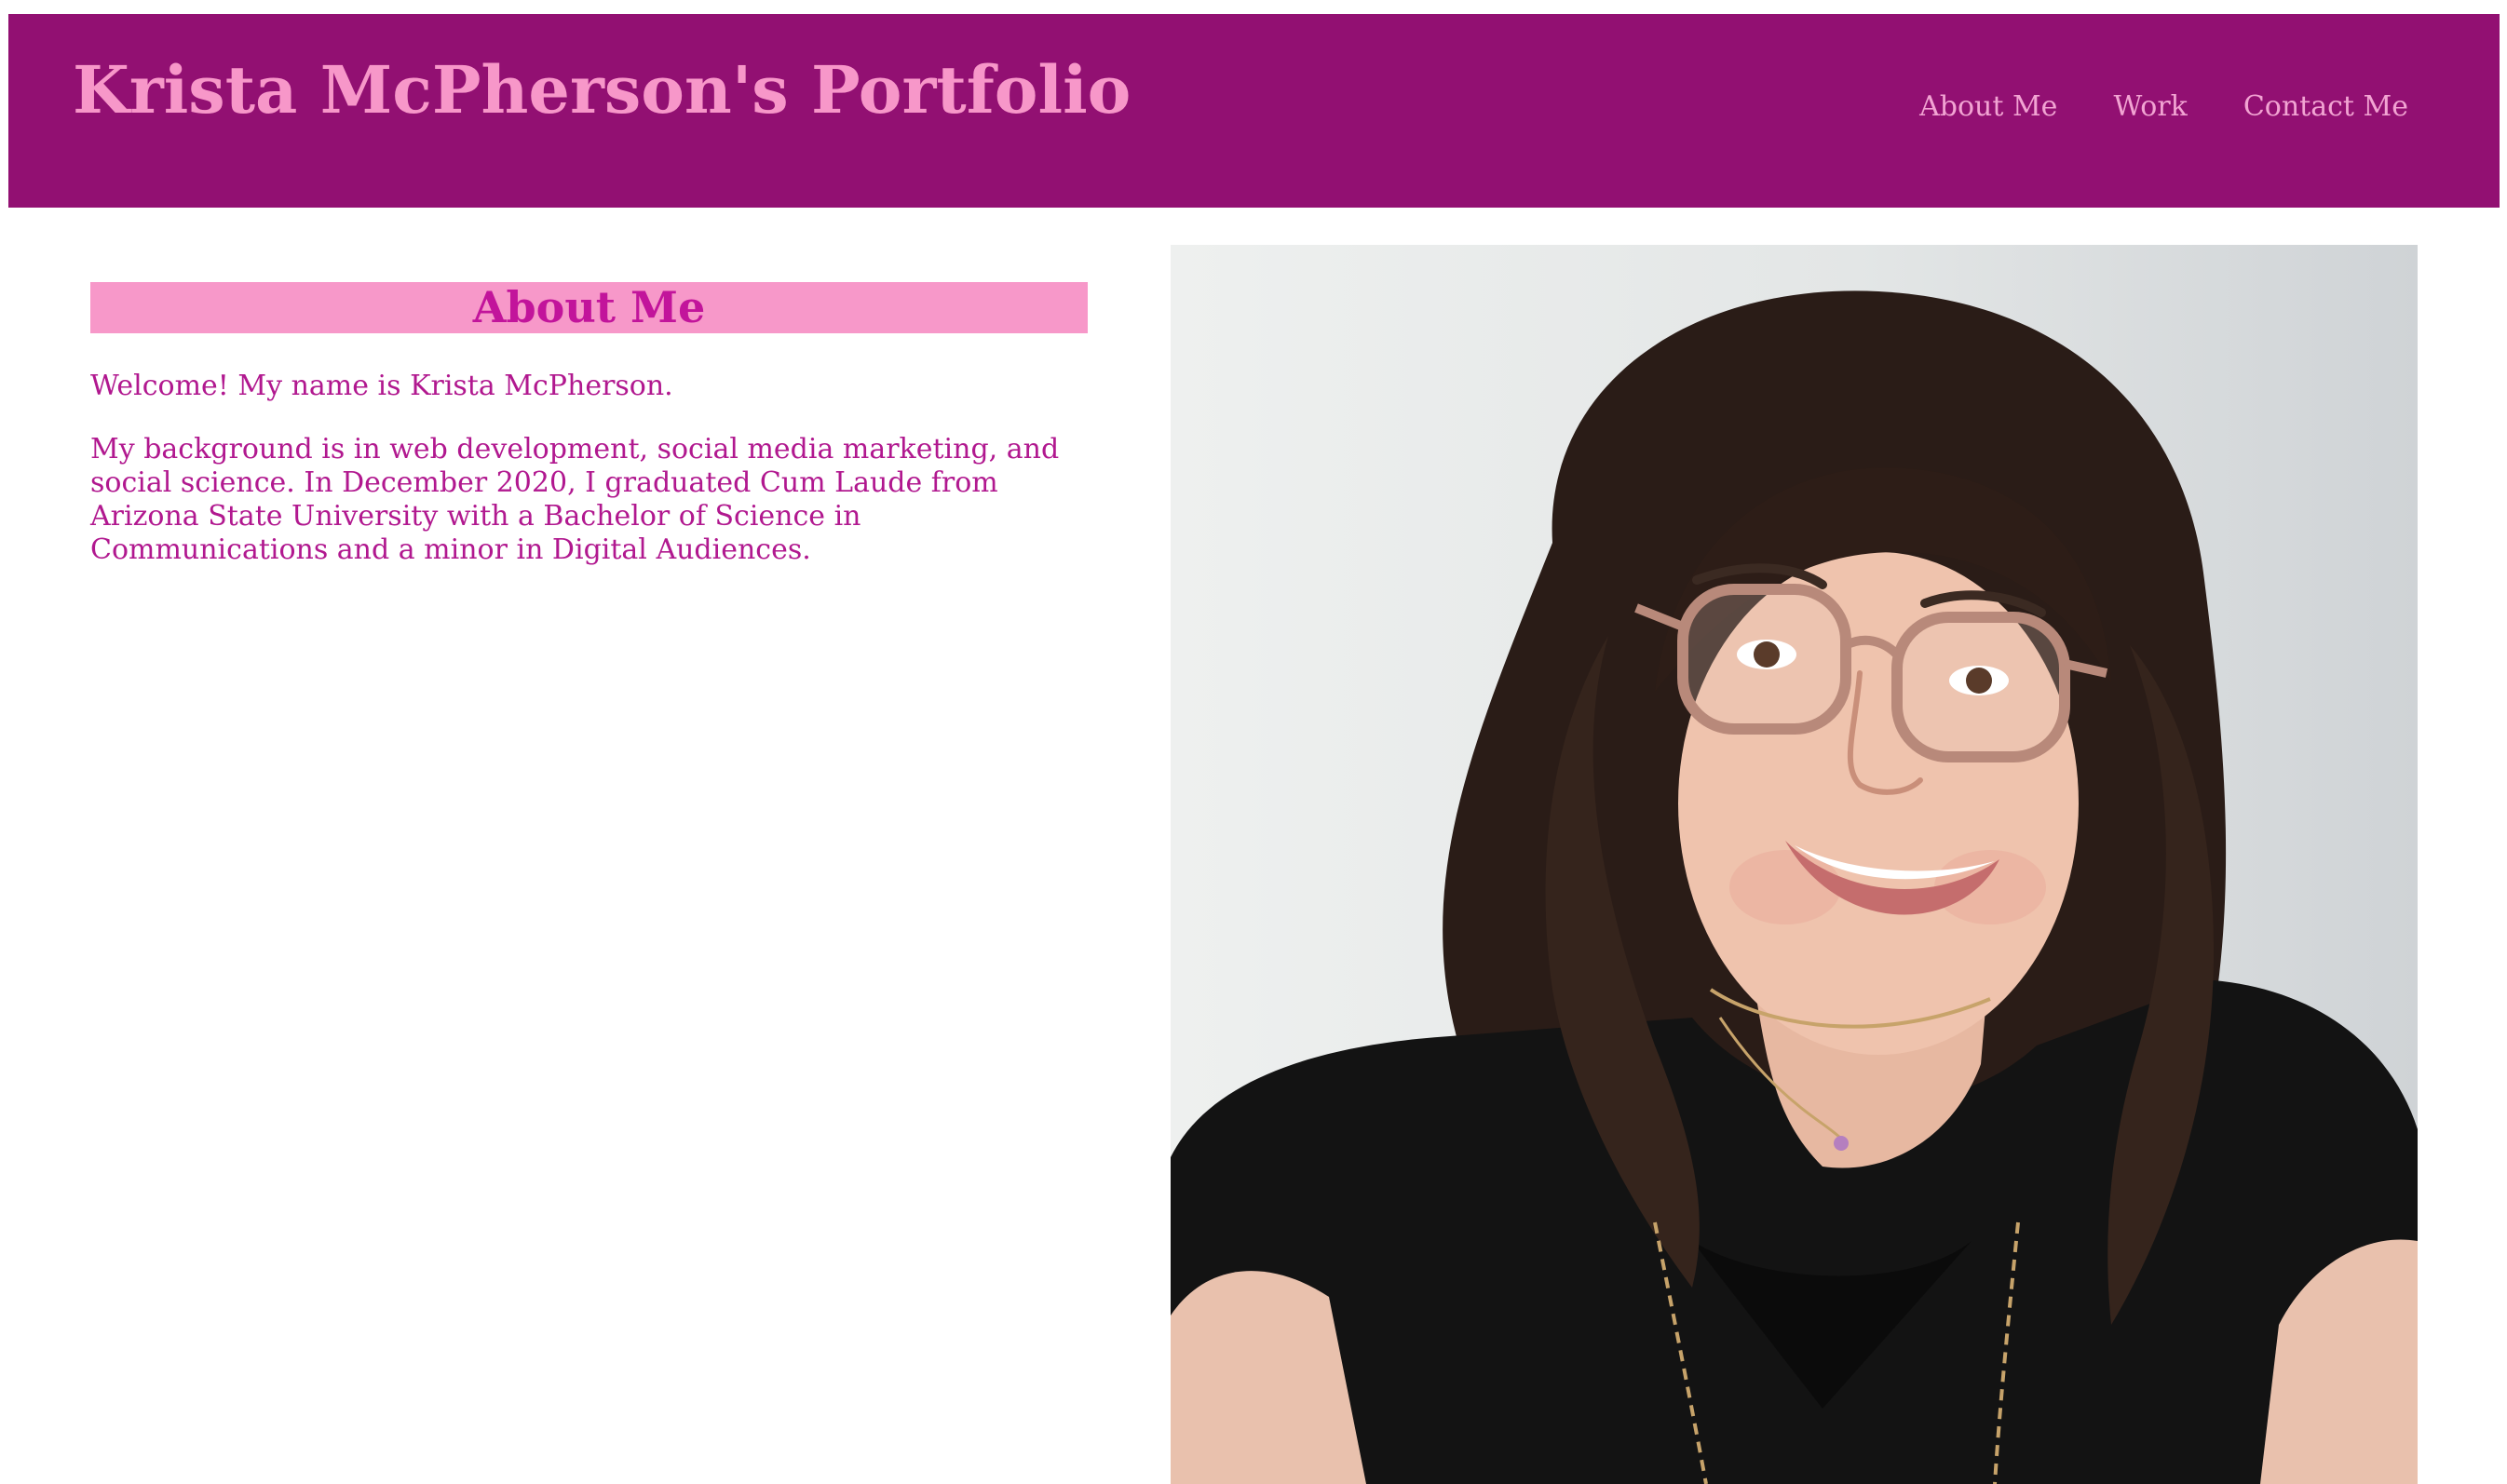  Describe the element at coordinates (381, 386) in the screenshot. I see `about-intro-text: Welcome! My name is Krista McPherson.` at that location.